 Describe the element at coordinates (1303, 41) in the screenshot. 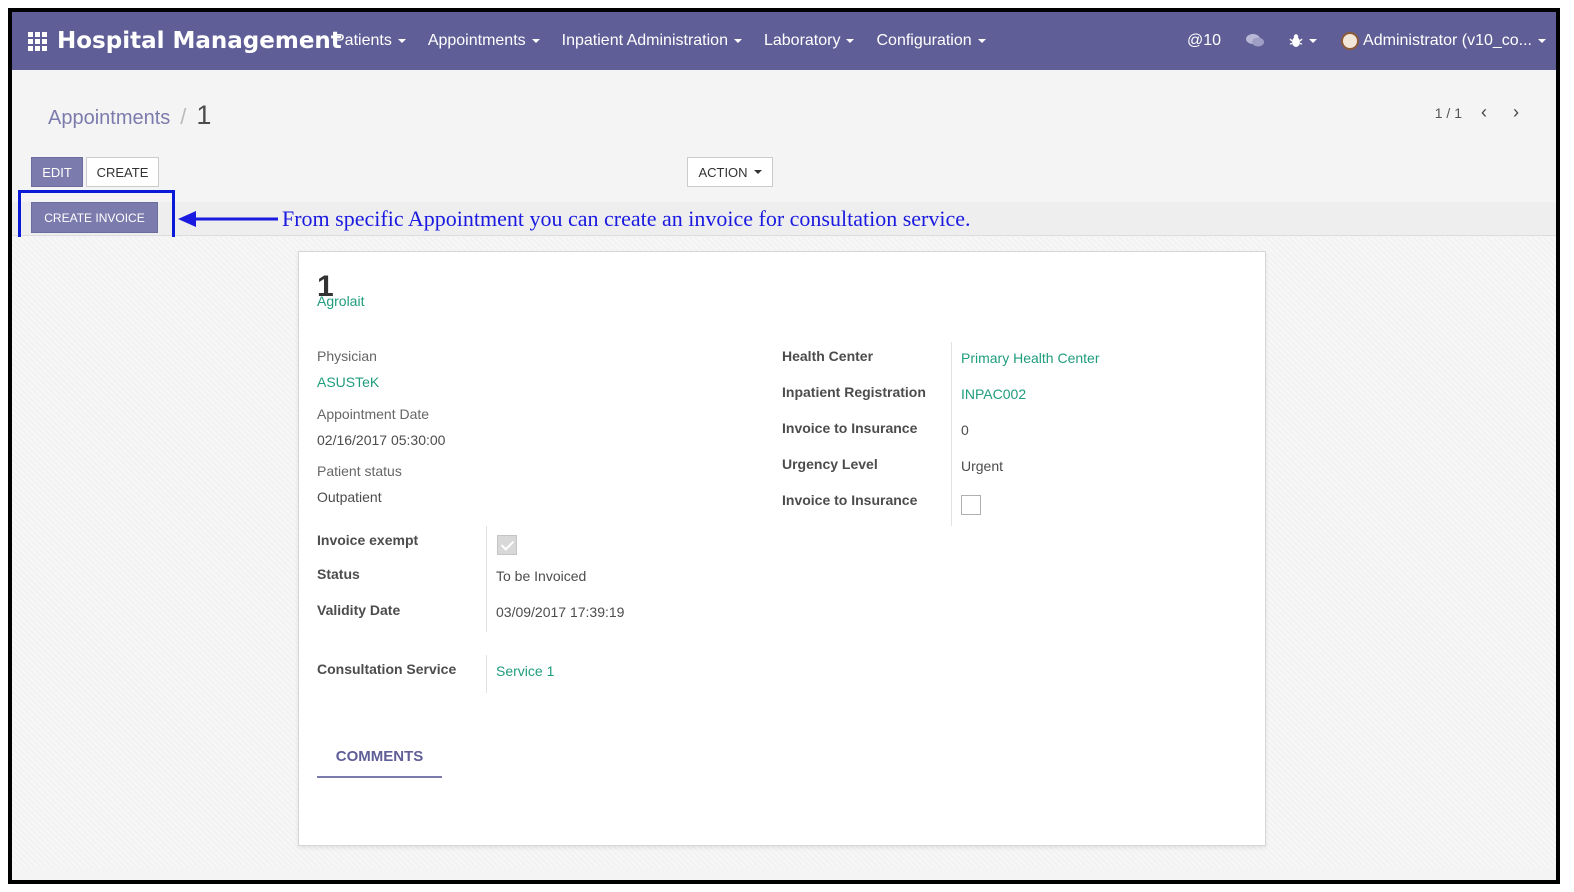

I see `debug-bug-icon` at that location.